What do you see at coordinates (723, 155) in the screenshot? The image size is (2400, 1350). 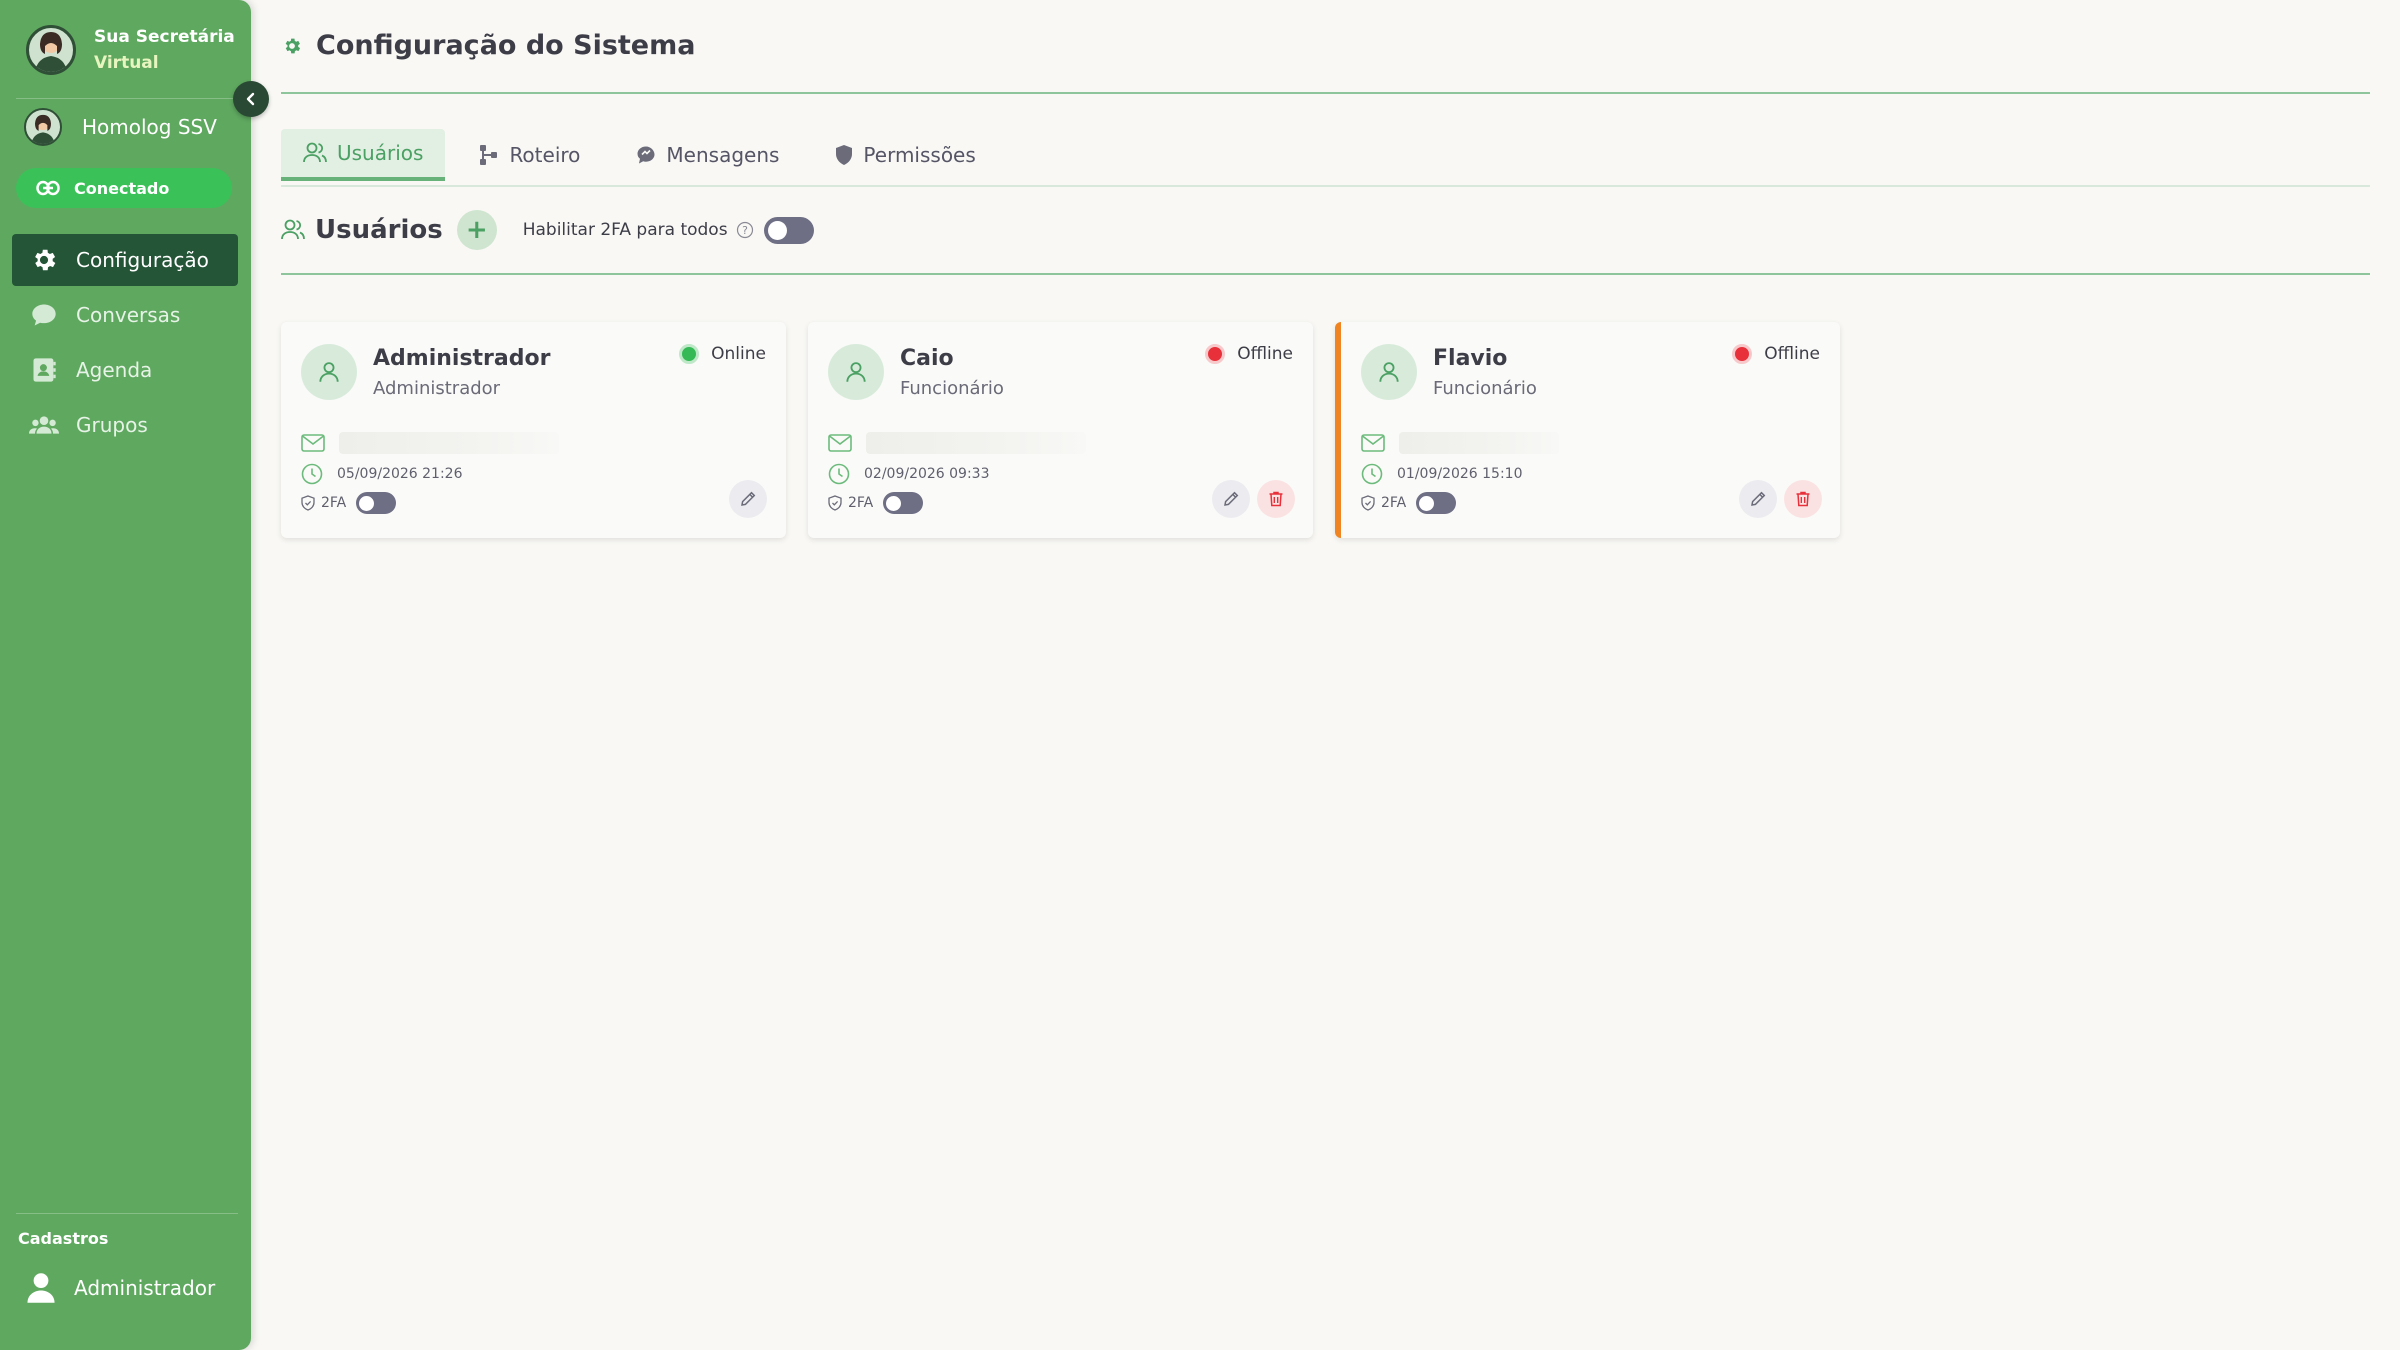 I see `tab-label: Mensagens` at bounding box center [723, 155].